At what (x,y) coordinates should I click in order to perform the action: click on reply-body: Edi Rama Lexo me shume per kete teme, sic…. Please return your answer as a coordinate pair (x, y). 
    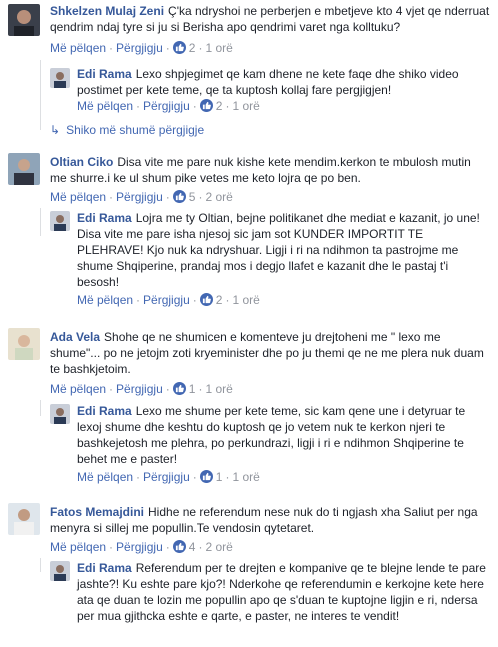
    Looking at the image, I should click on (282, 435).